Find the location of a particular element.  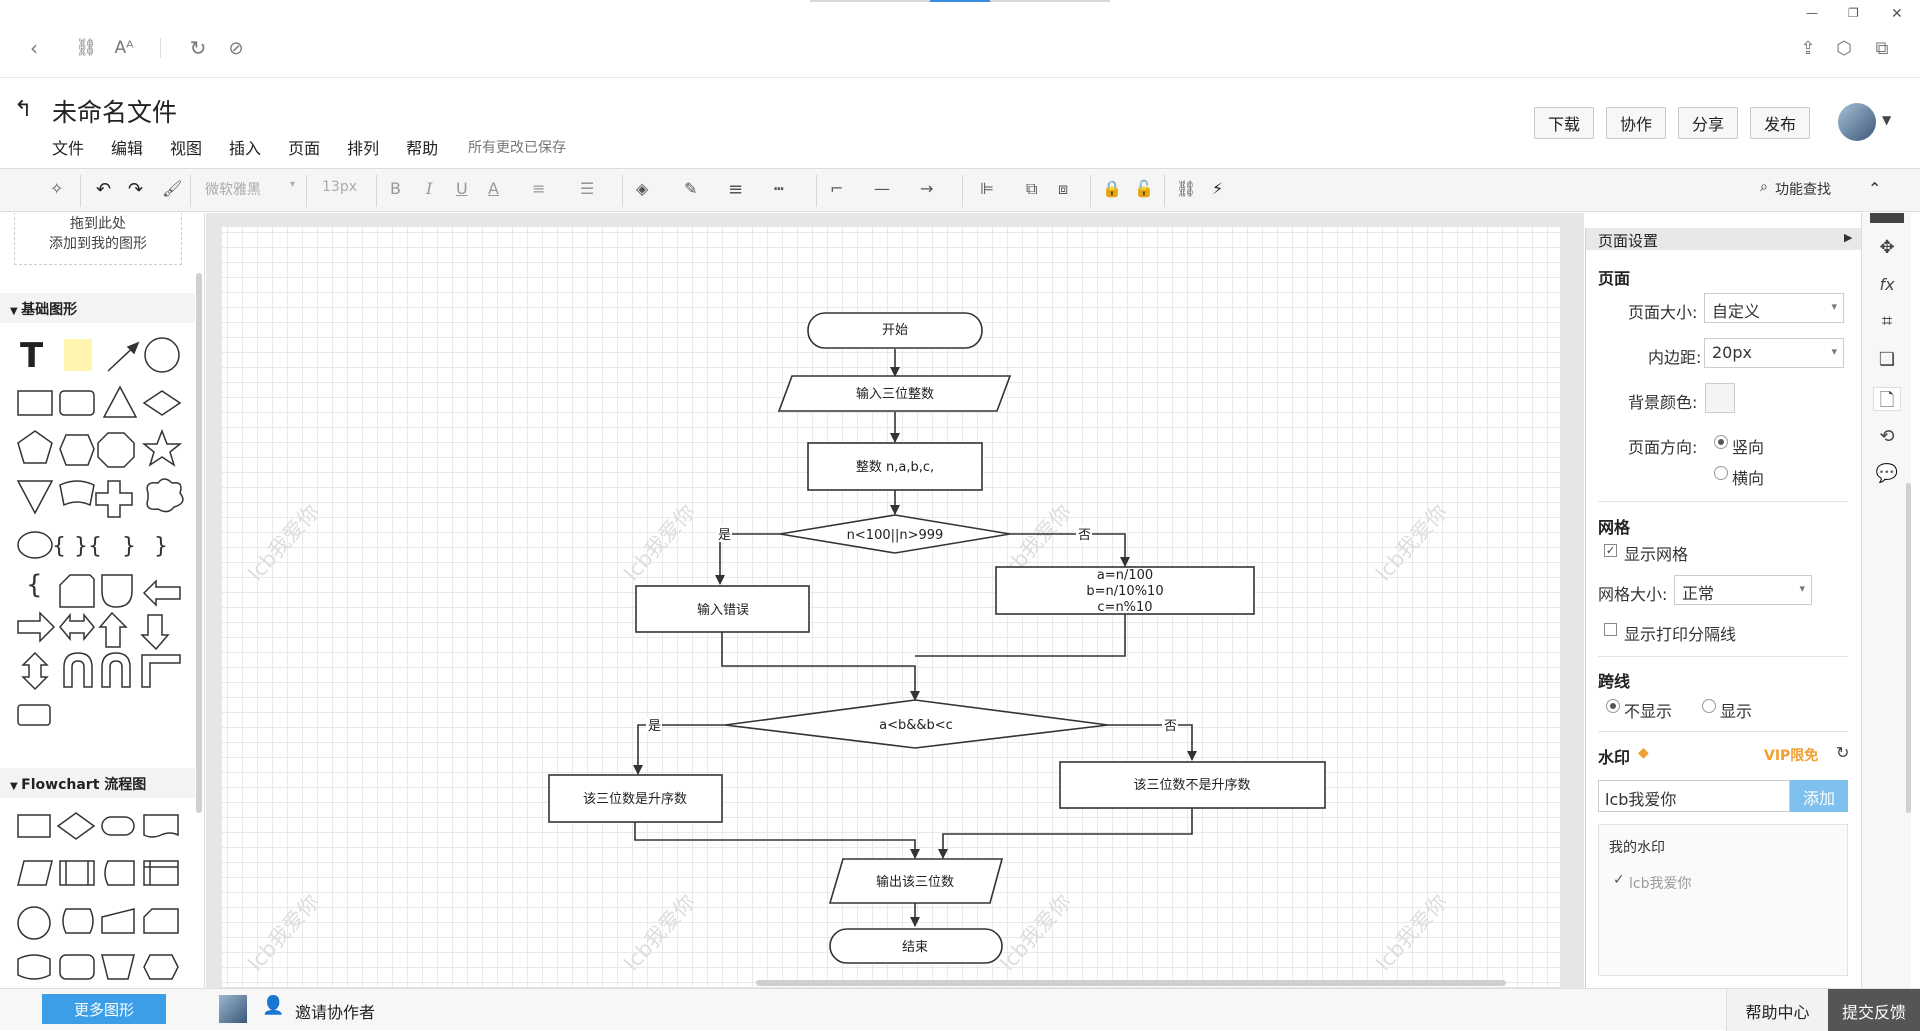

svg-text: T is located at coordinates (32, 356).